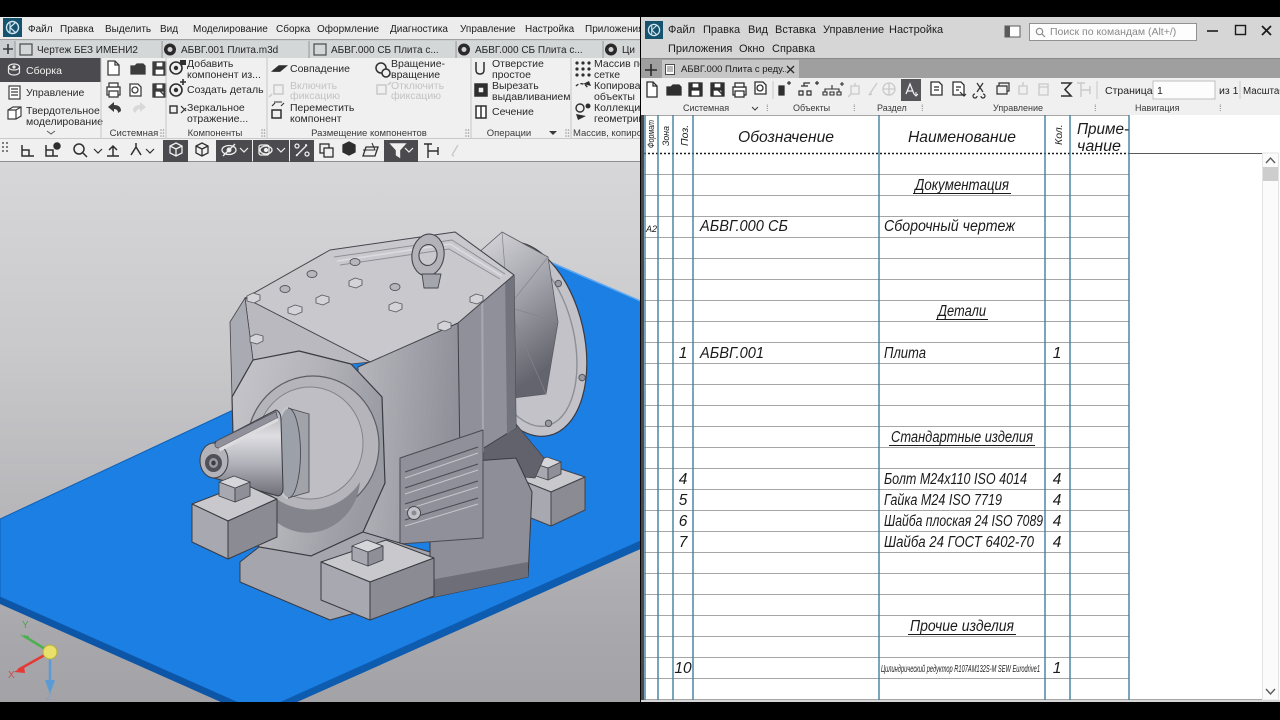 Image resolution: width=1280 pixels, height=720 pixels. Describe the element at coordinates (666, 136) in the screenshot. I see `svg-text: Зона` at that location.